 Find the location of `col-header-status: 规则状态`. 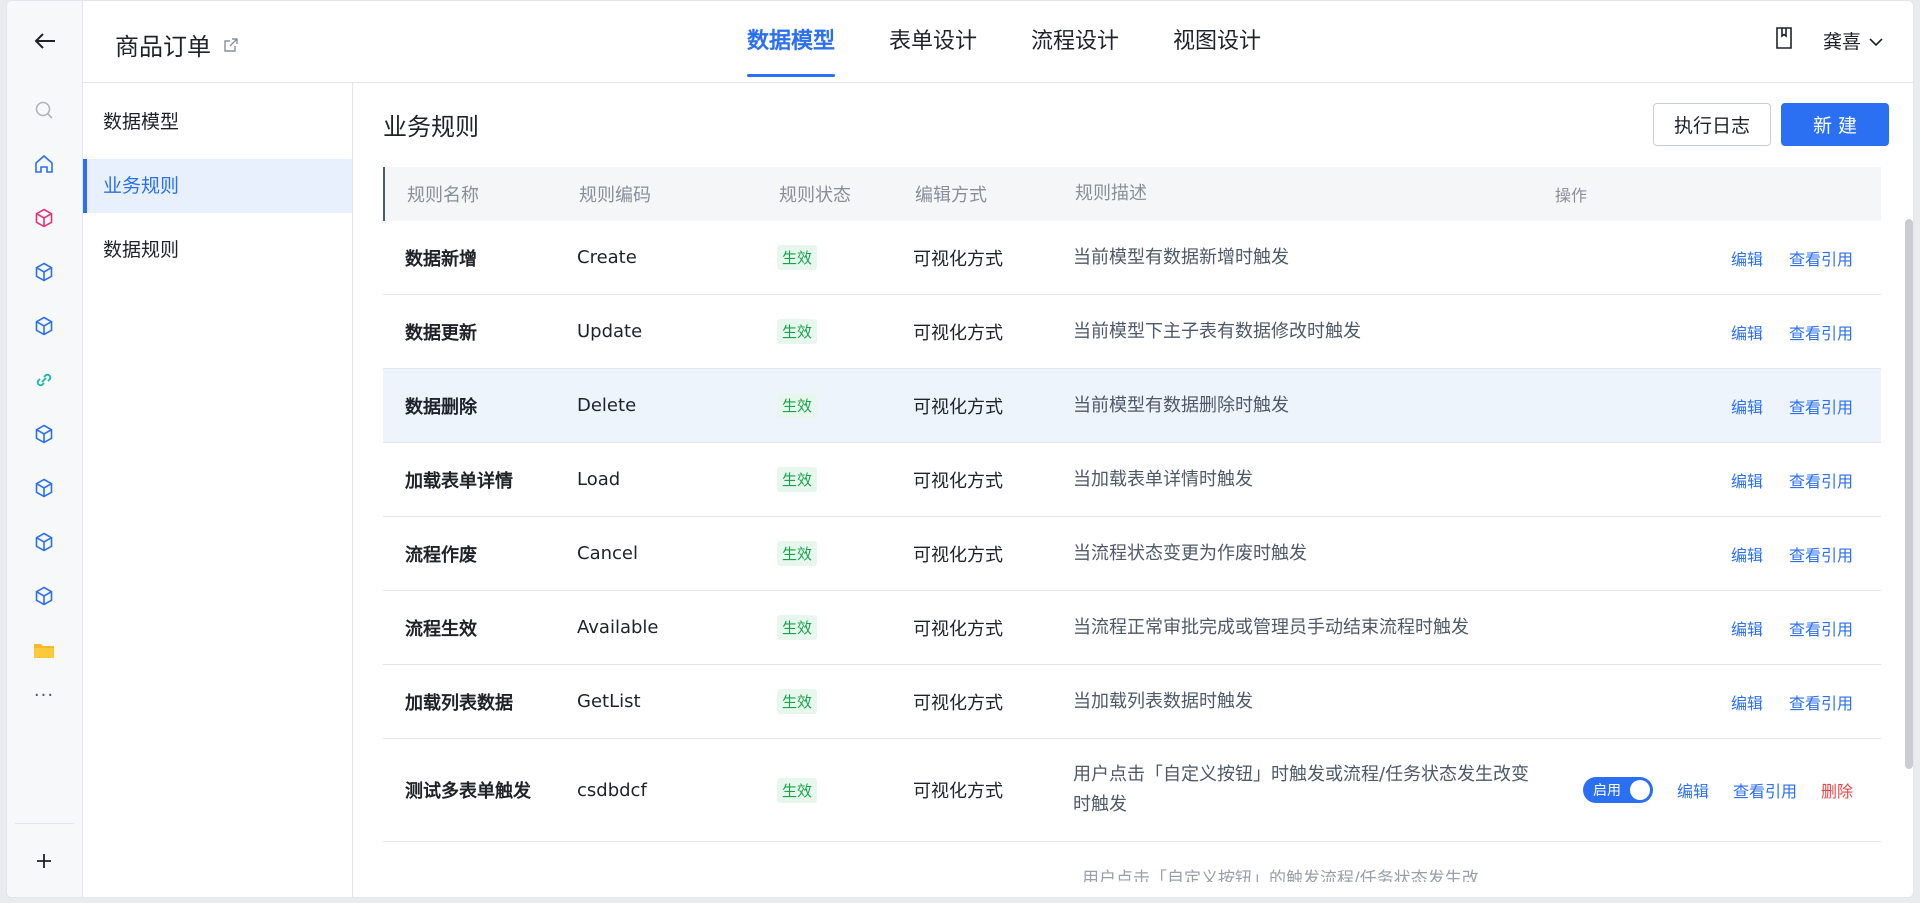

col-header-status: 规则状态 is located at coordinates (815, 195).